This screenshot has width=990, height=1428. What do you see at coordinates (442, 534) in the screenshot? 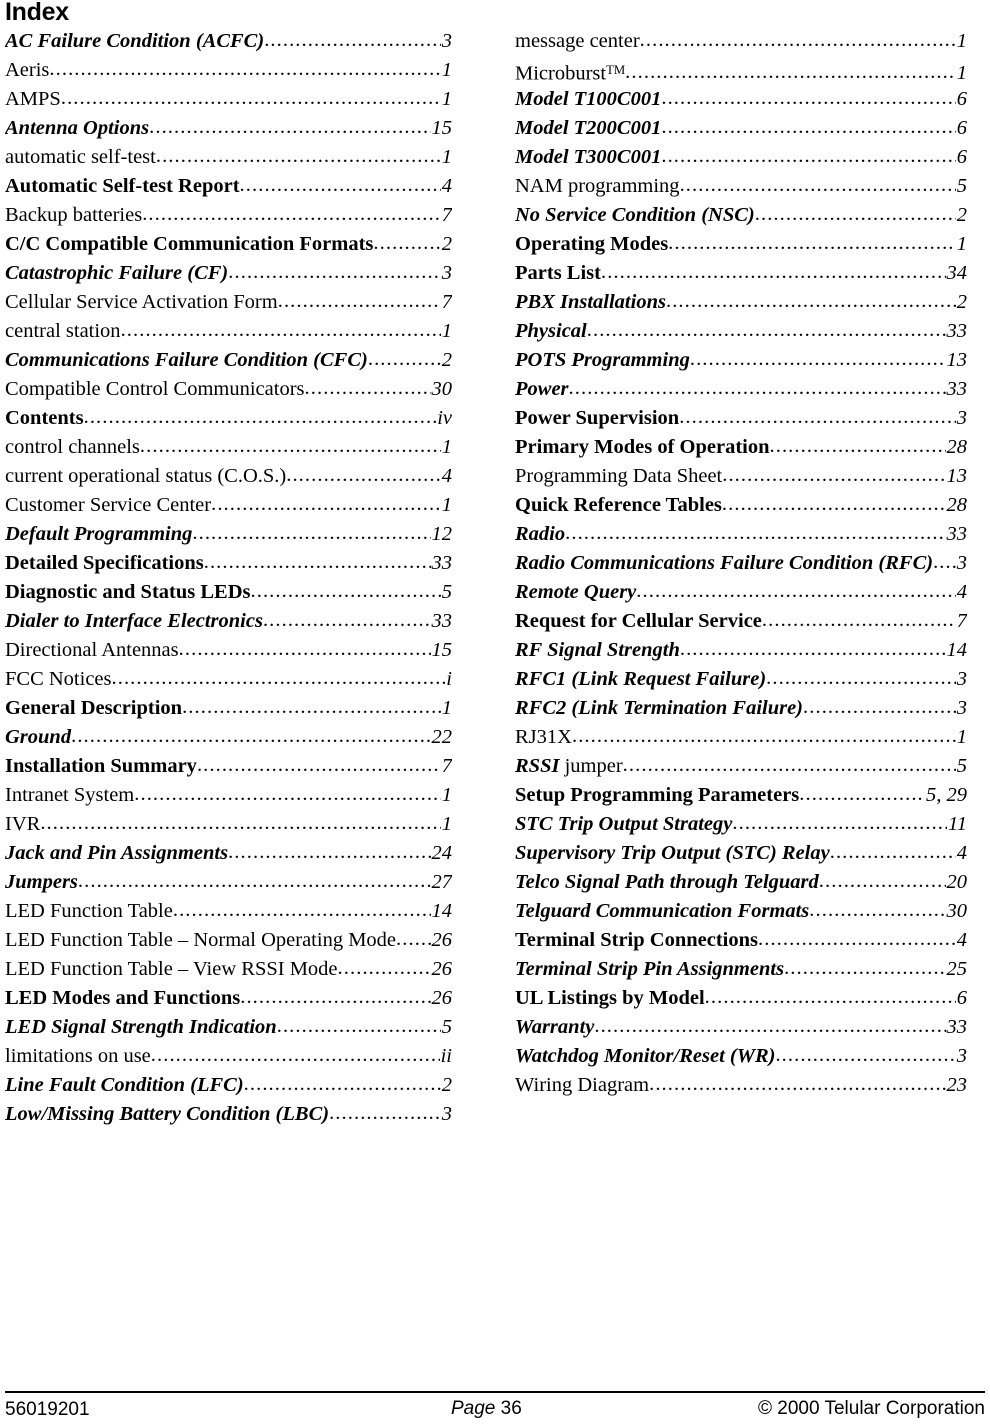
I see `index-entry-page-number: 12` at bounding box center [442, 534].